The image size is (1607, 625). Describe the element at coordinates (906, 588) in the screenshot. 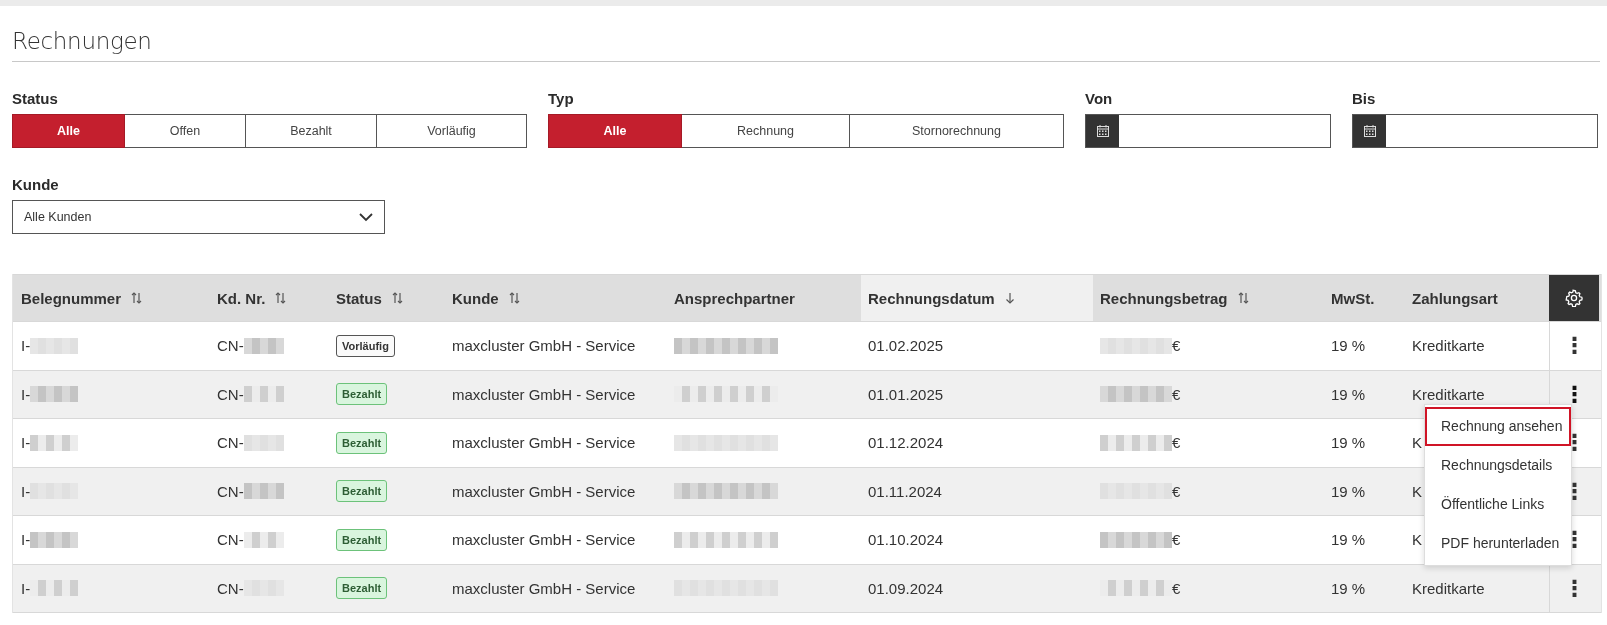

I see `table-cell: 01.09.2024` at that location.